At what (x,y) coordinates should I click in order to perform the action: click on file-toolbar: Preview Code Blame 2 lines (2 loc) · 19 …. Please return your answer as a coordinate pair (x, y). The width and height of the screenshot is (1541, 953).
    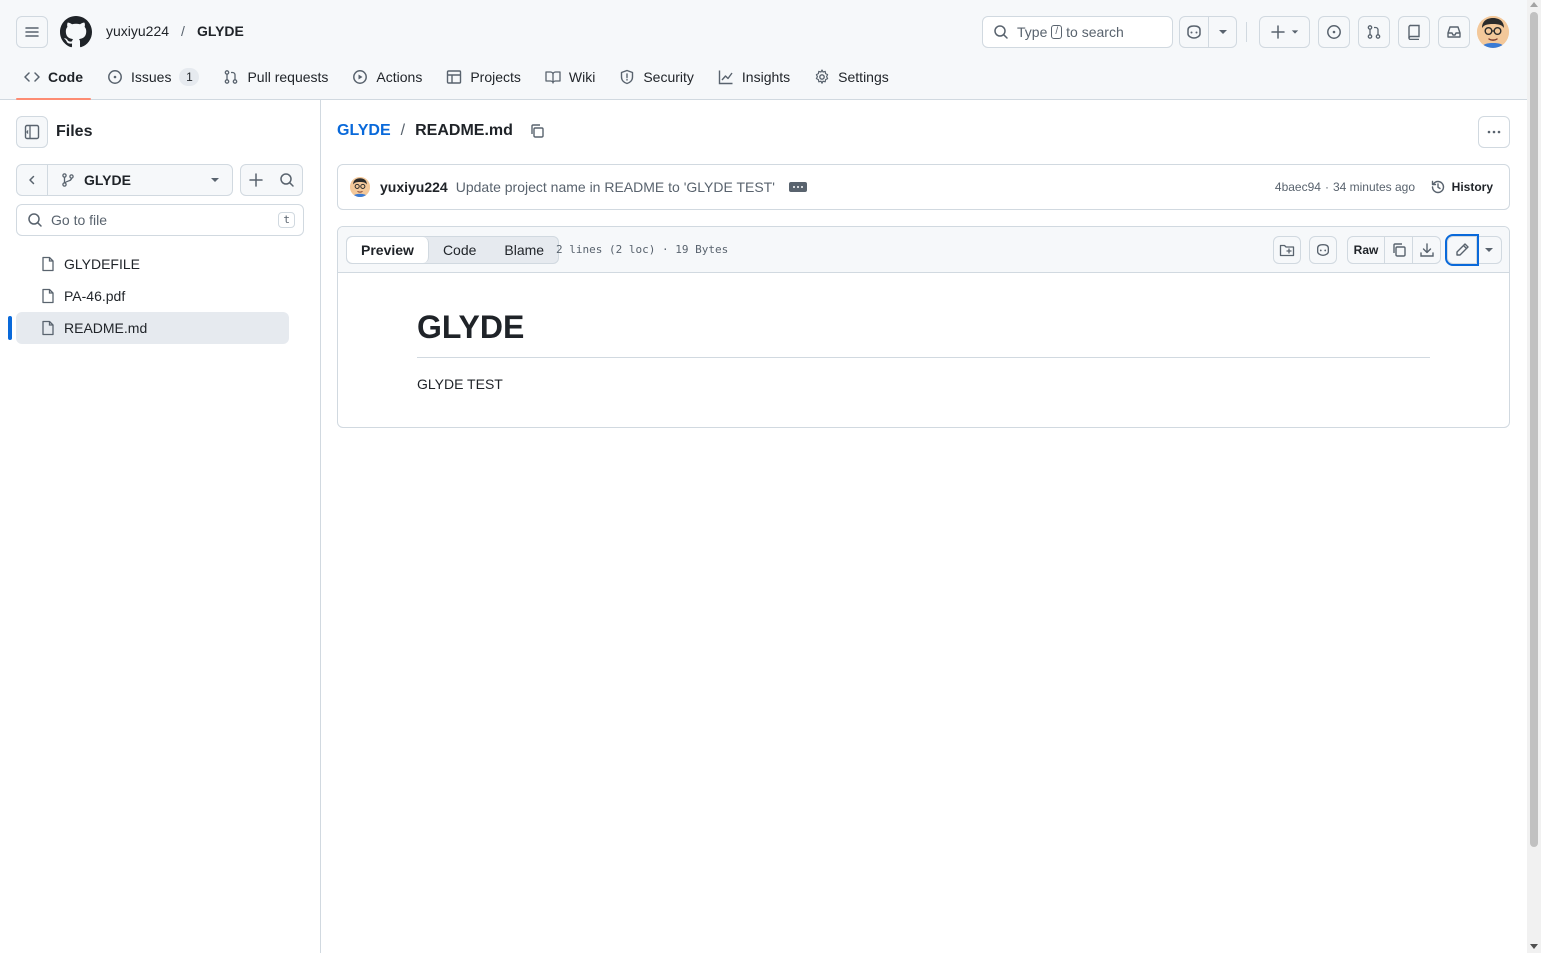
    Looking at the image, I should click on (923, 250).